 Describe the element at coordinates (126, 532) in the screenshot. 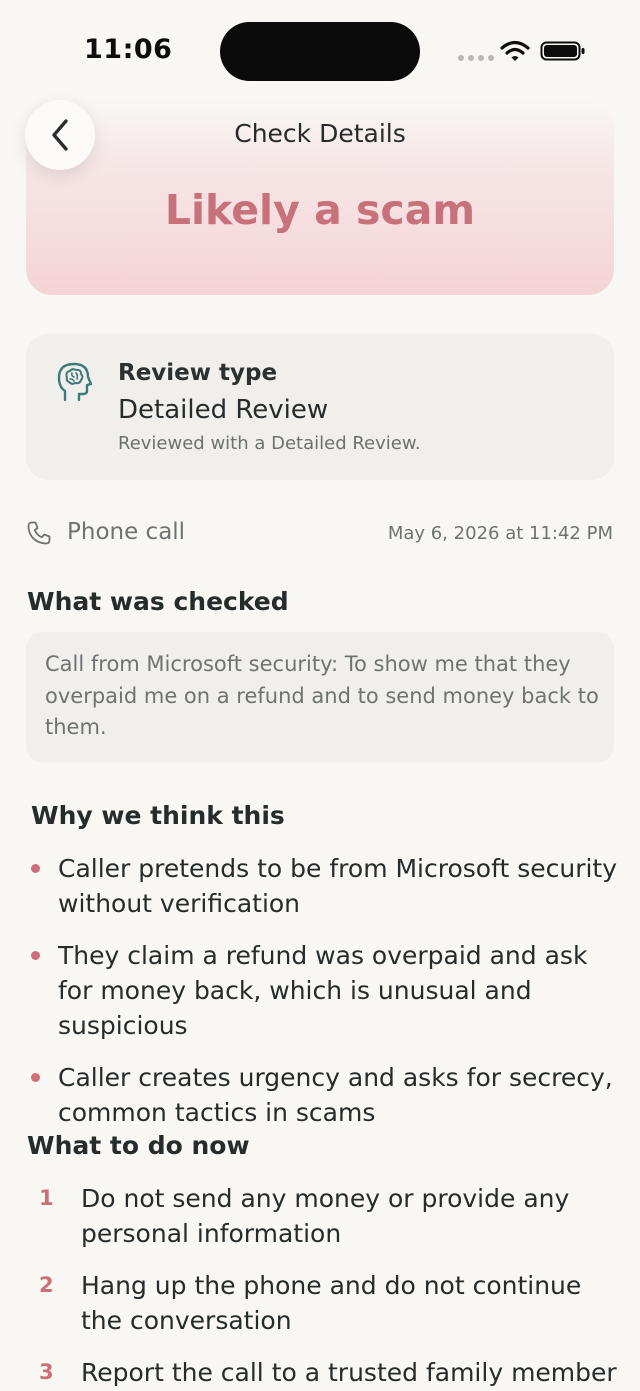

I see `check-source: Phone call` at that location.